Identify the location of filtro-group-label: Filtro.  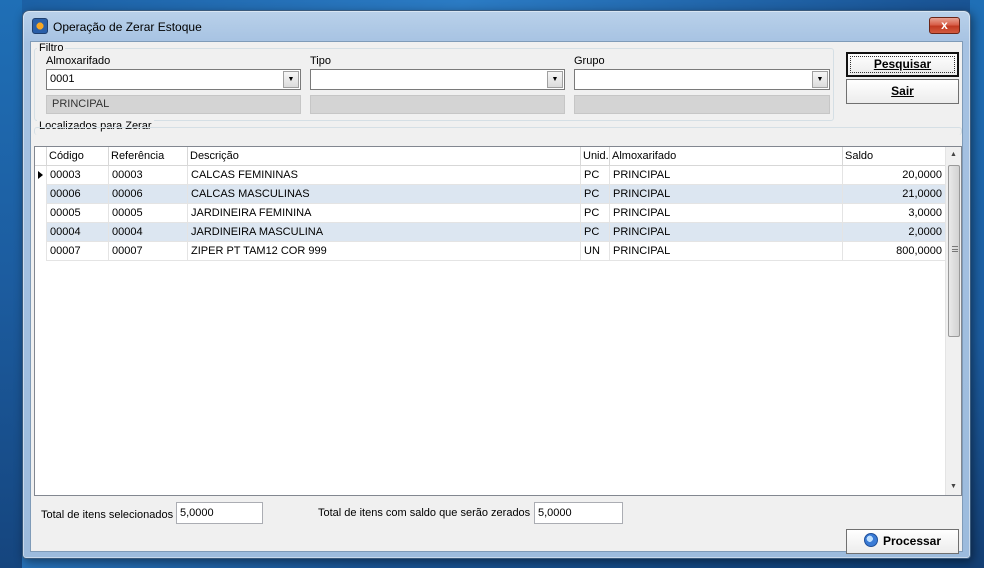
(51, 48).